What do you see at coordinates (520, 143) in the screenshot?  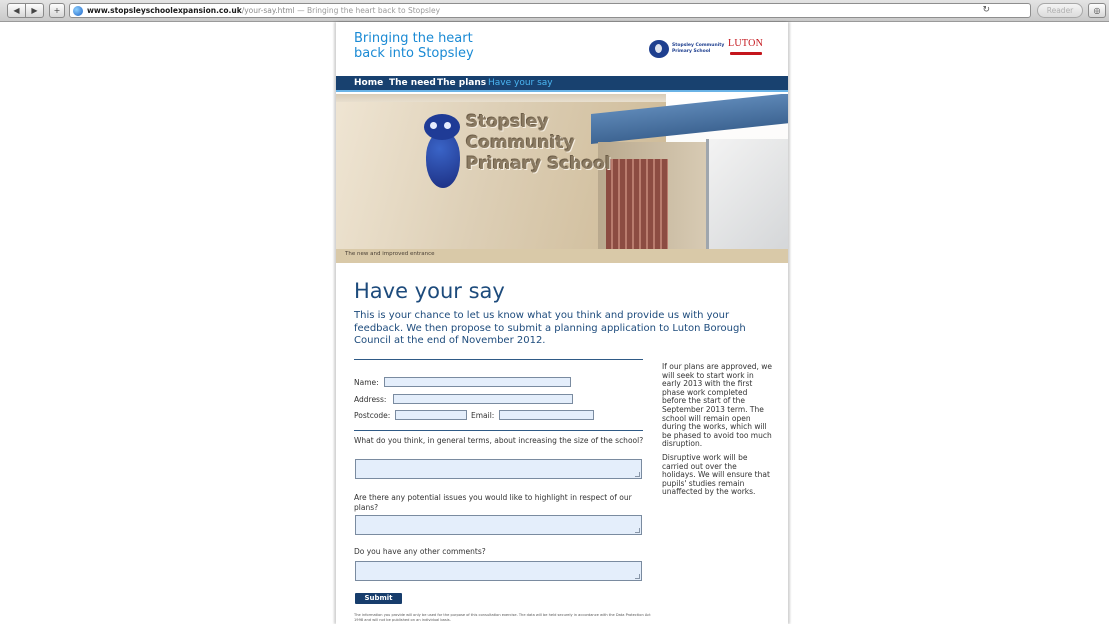 I see `sign-line-2: Community` at bounding box center [520, 143].